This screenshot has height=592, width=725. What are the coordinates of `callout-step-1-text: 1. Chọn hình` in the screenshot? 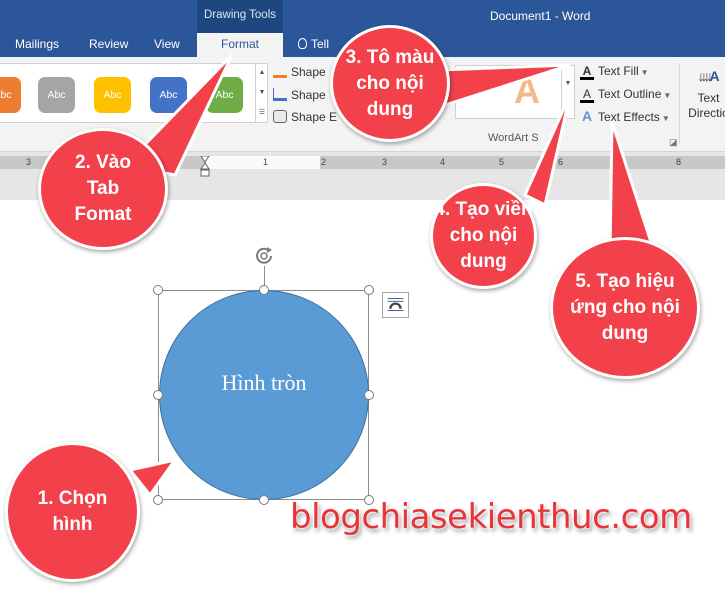 It's located at (72, 511).